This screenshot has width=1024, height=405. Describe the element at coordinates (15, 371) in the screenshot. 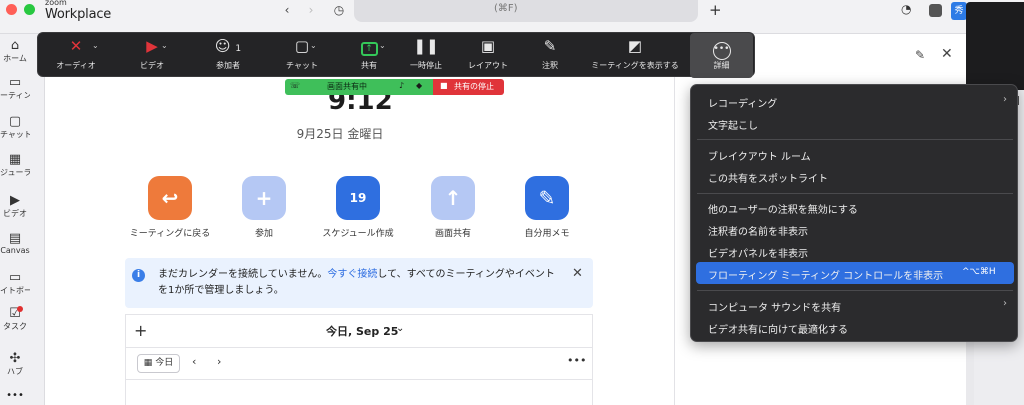

I see `sidebar-item-label: ハブ` at that location.